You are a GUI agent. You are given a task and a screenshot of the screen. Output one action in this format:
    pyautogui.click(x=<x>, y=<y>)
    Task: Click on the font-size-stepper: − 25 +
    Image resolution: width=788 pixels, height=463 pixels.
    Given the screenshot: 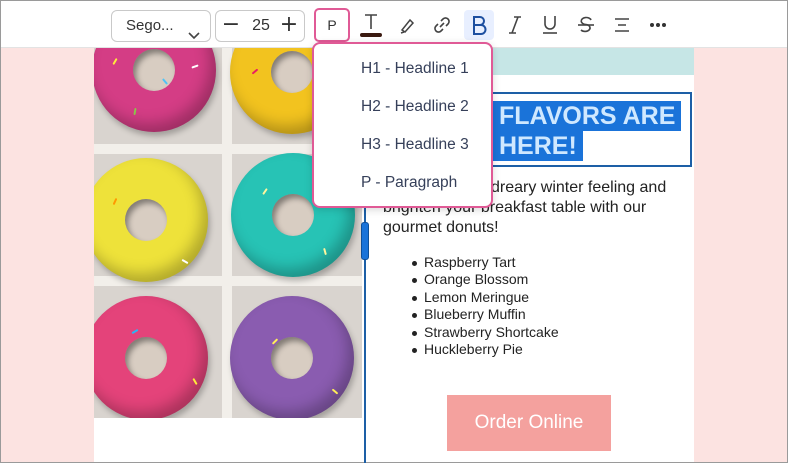 What is the action you would take?
    pyautogui.click(x=260, y=26)
    